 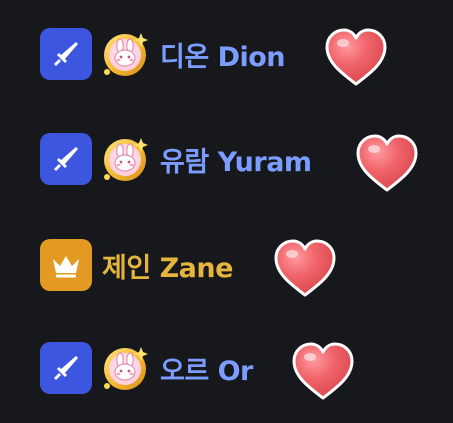 I want to click on member-name: 디온 Dion, so click(x=223, y=57).